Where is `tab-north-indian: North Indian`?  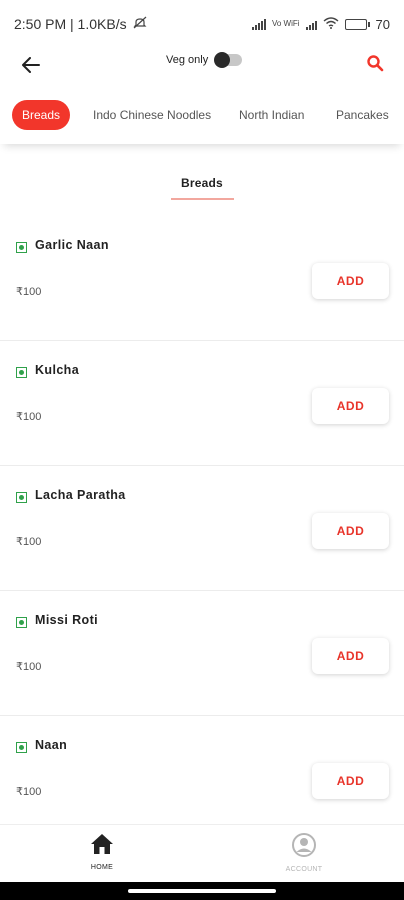
tab-north-indian: North Indian is located at coordinates (271, 115).